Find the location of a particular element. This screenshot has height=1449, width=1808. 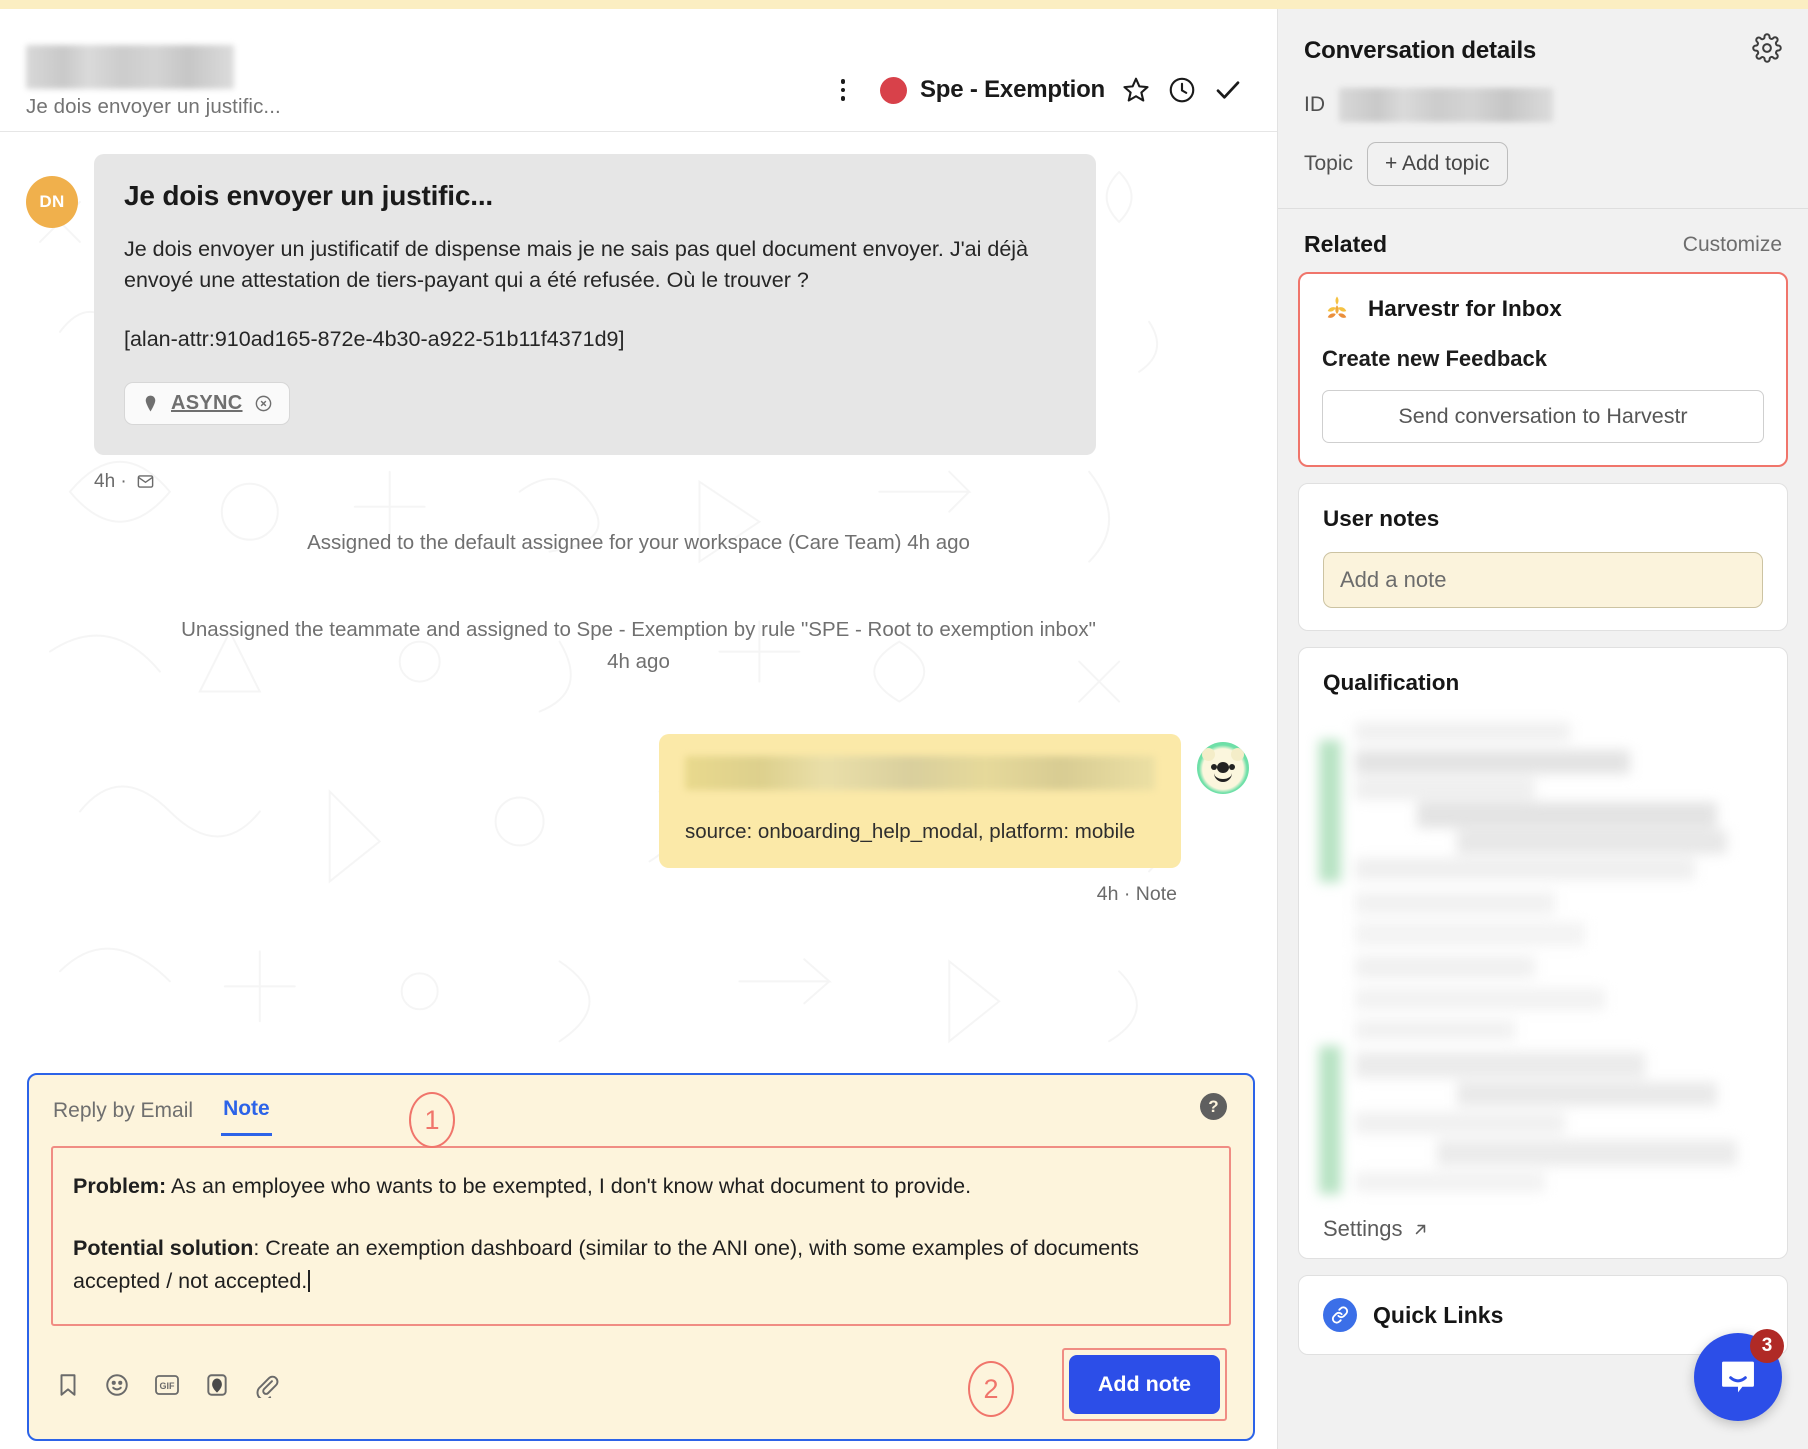

related-title: Related is located at coordinates (1346, 244).